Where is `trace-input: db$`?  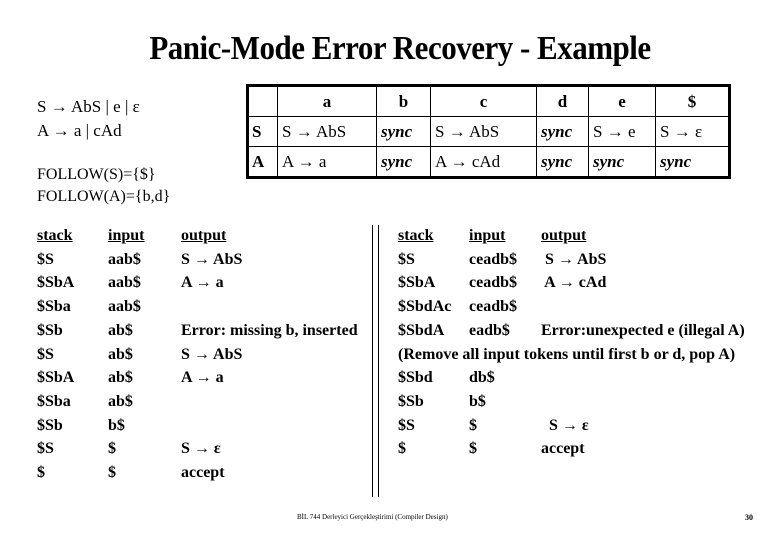
trace-input: db$ is located at coordinates (482, 378).